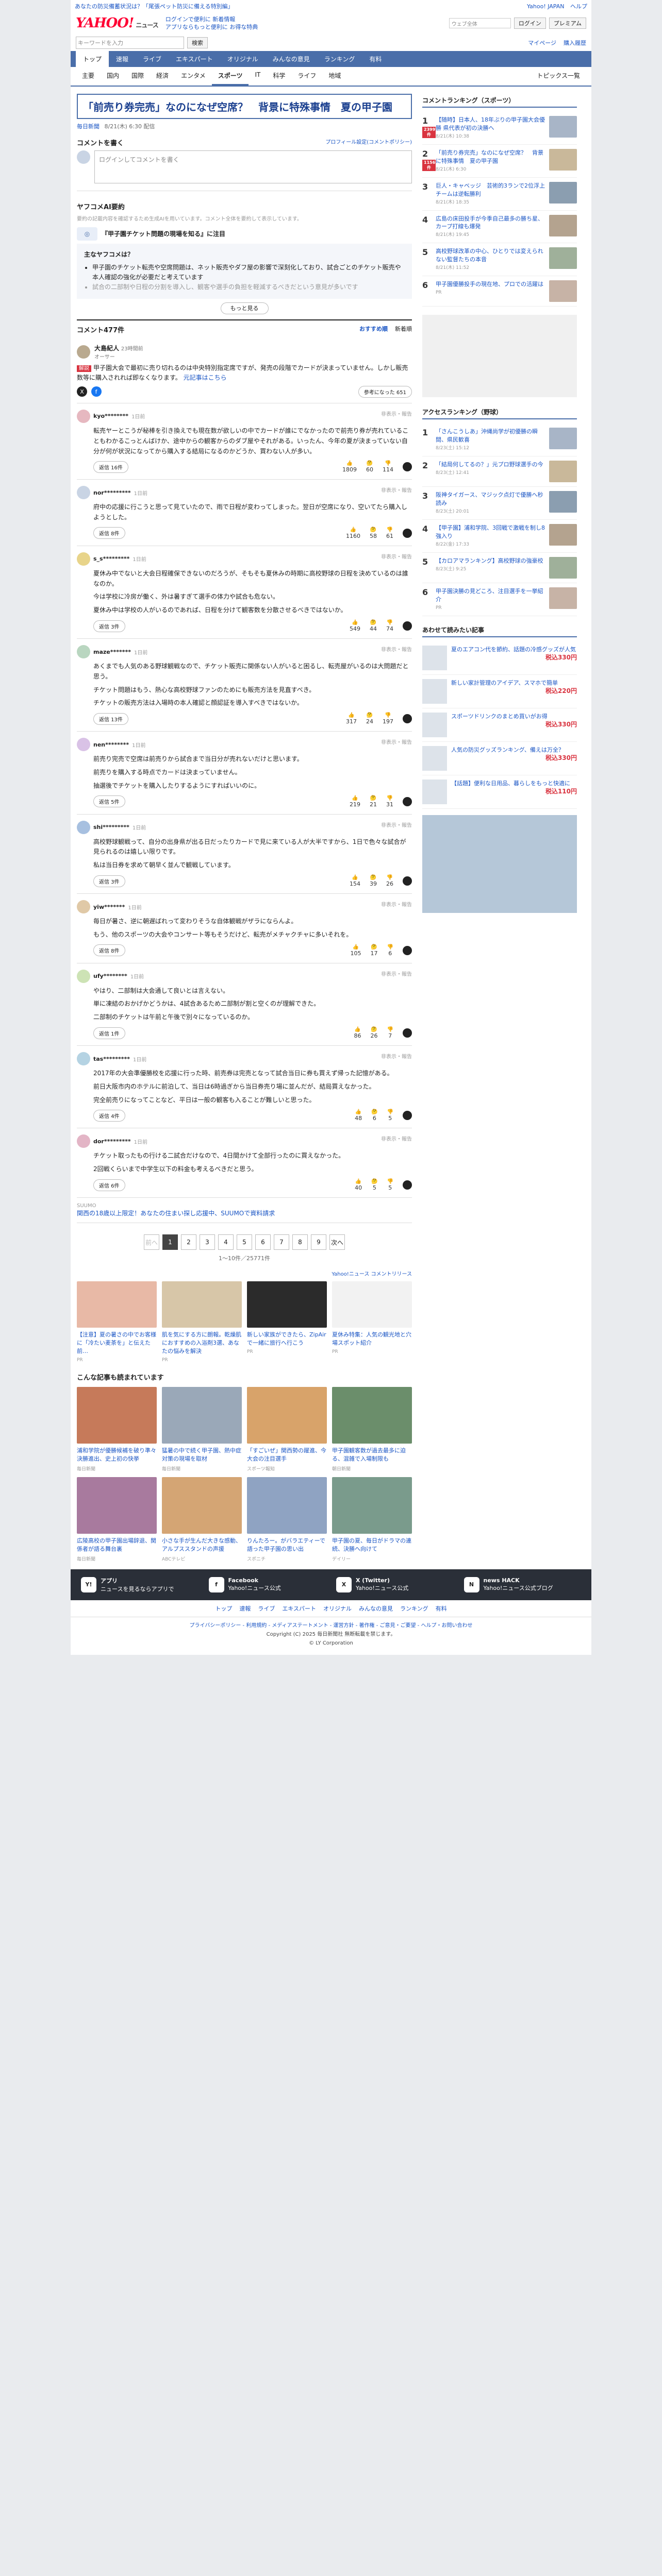 The width and height of the screenshot is (662, 2576). I want to click on vote-hmm: 🤔 24, so click(369, 719).